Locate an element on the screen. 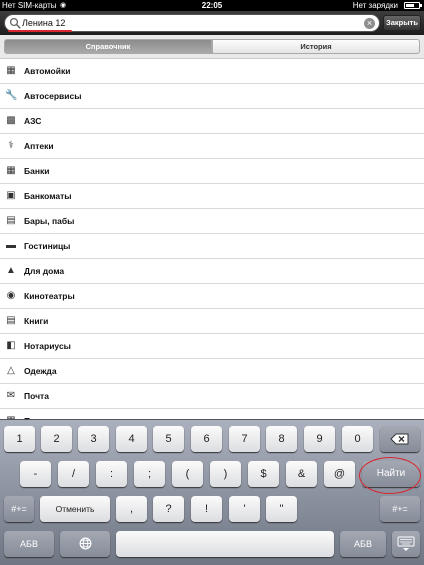 The image size is (424, 565). status-bar: Нет SIM-карты ◉ 22:05 Нет зарядки is located at coordinates (212, 5).